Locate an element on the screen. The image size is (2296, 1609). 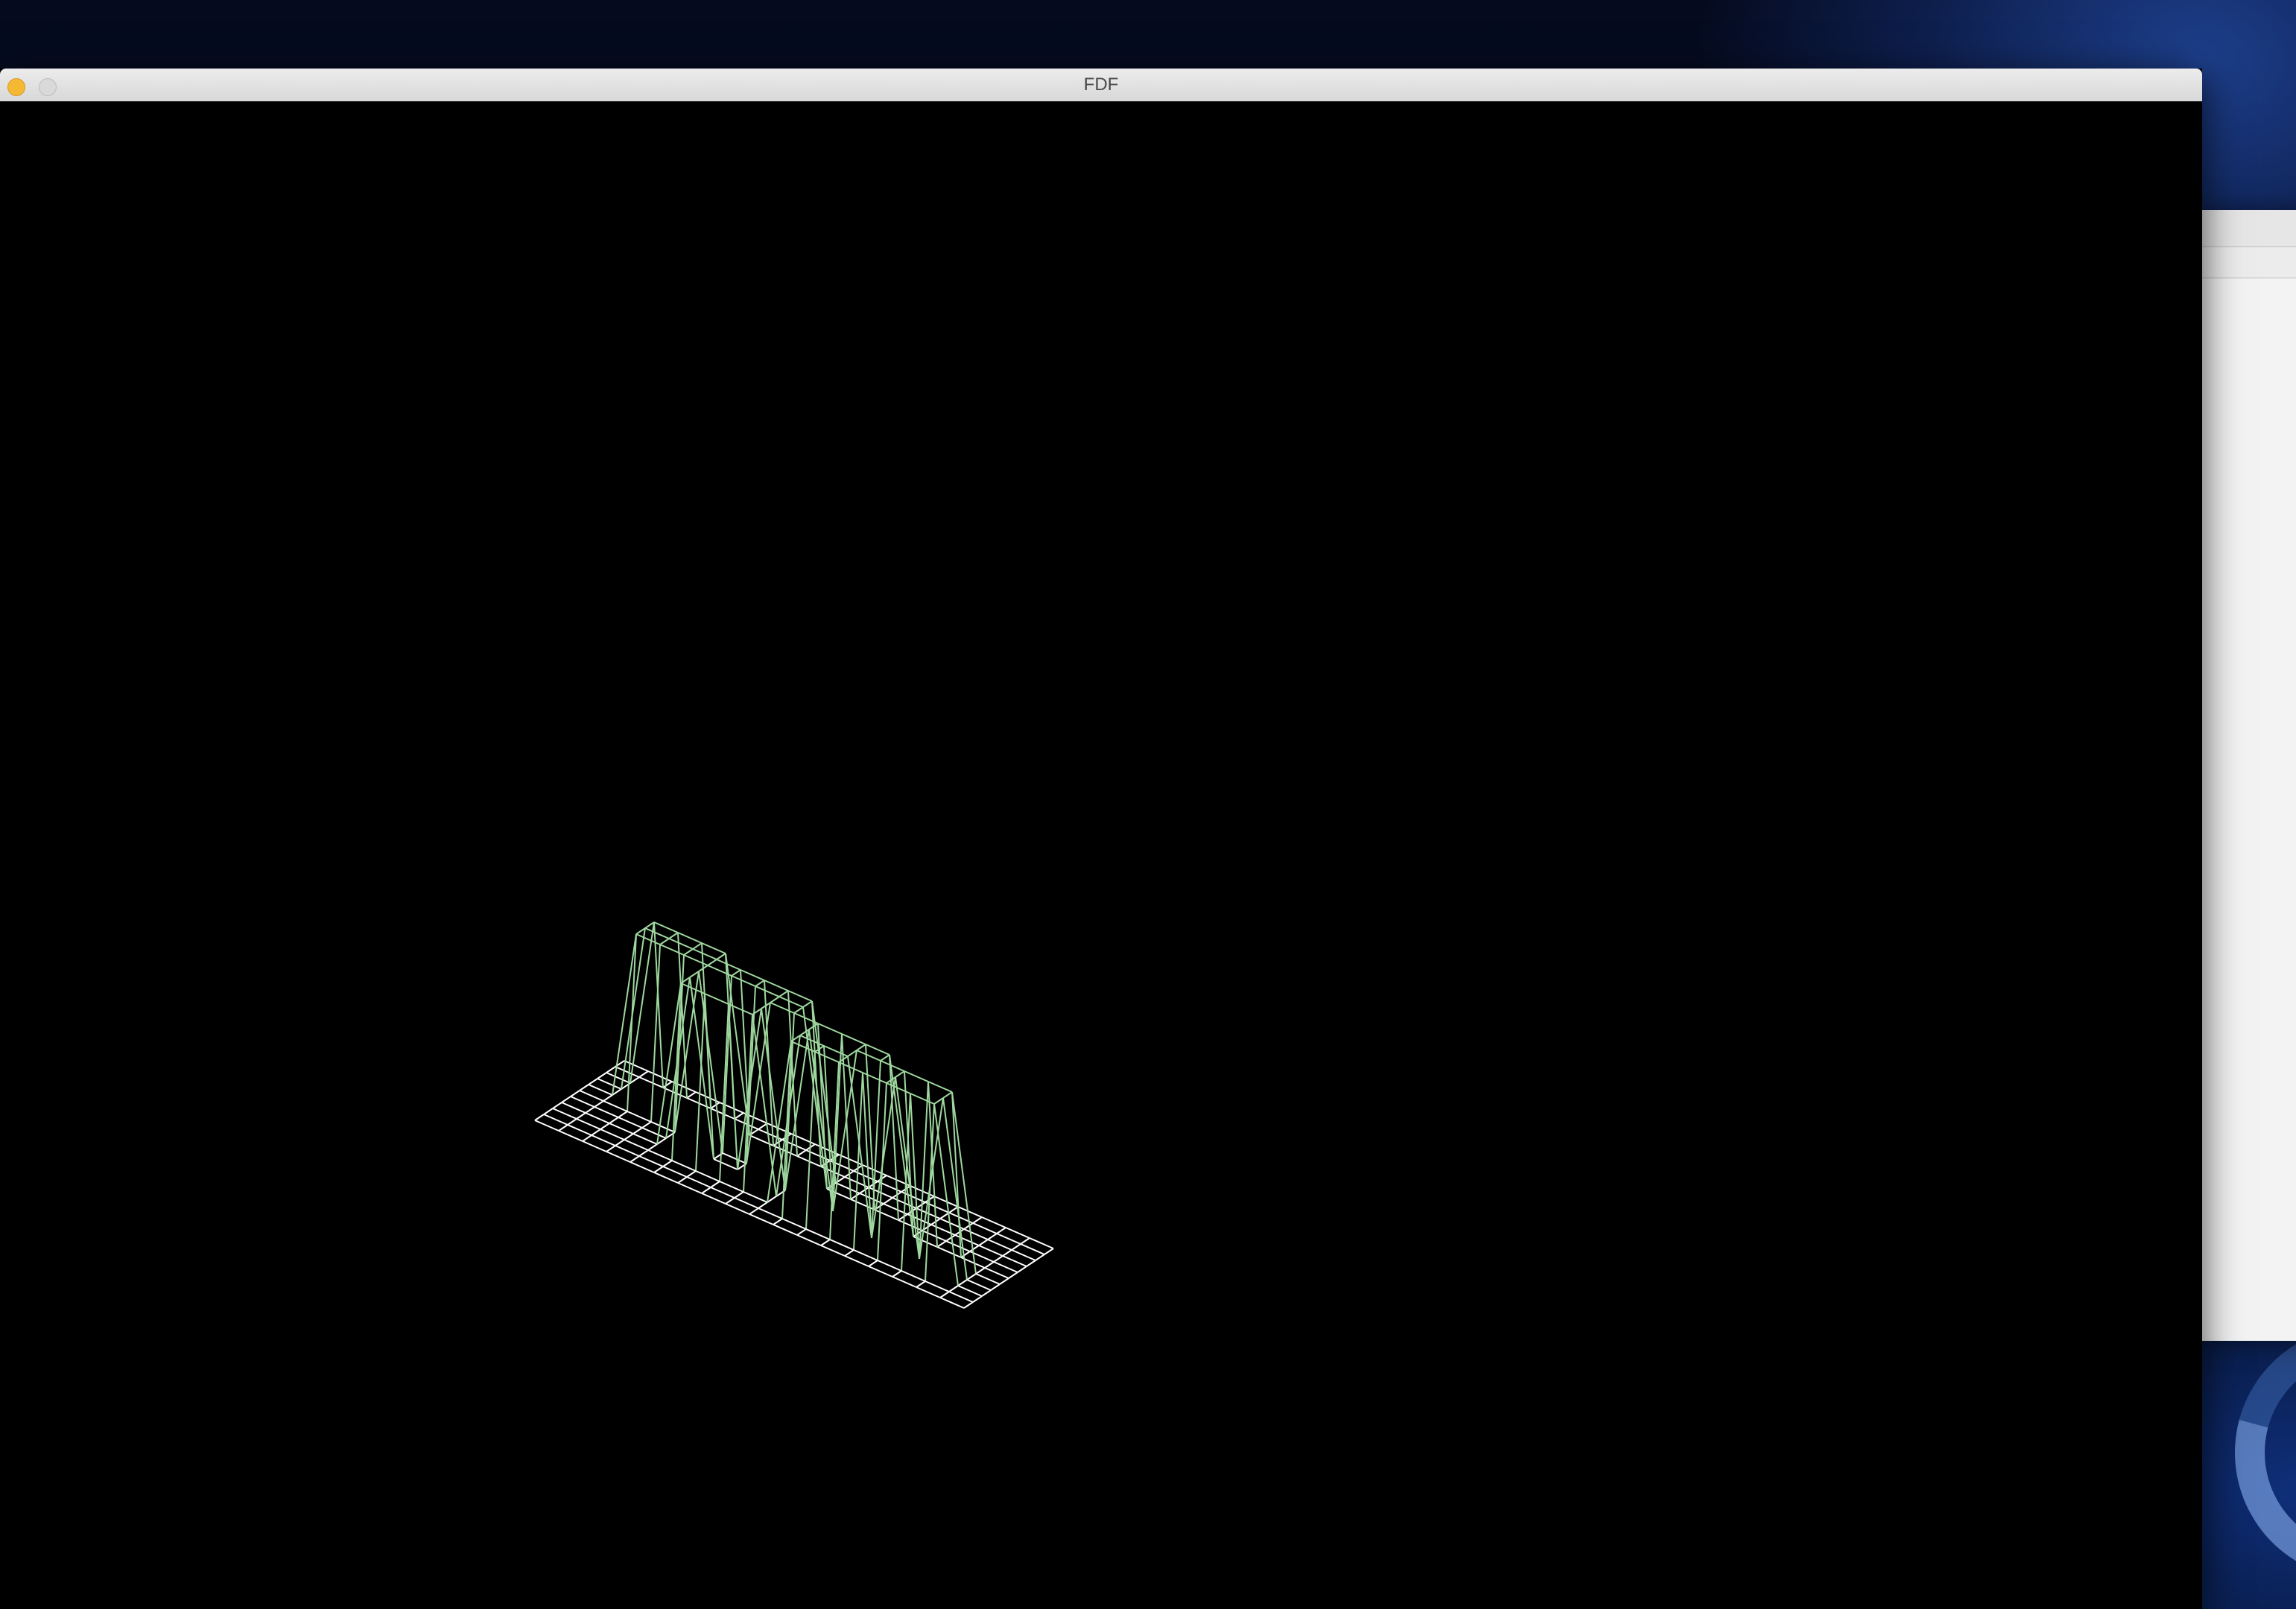
title-bar: FDF is located at coordinates (1101, 85).